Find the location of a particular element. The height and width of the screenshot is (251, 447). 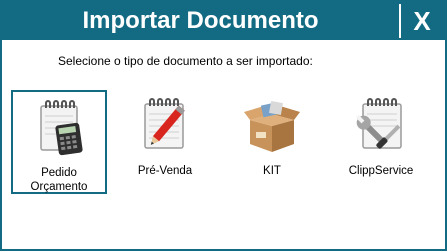

option-pre-venda: Pré-Venda is located at coordinates (165, 142).